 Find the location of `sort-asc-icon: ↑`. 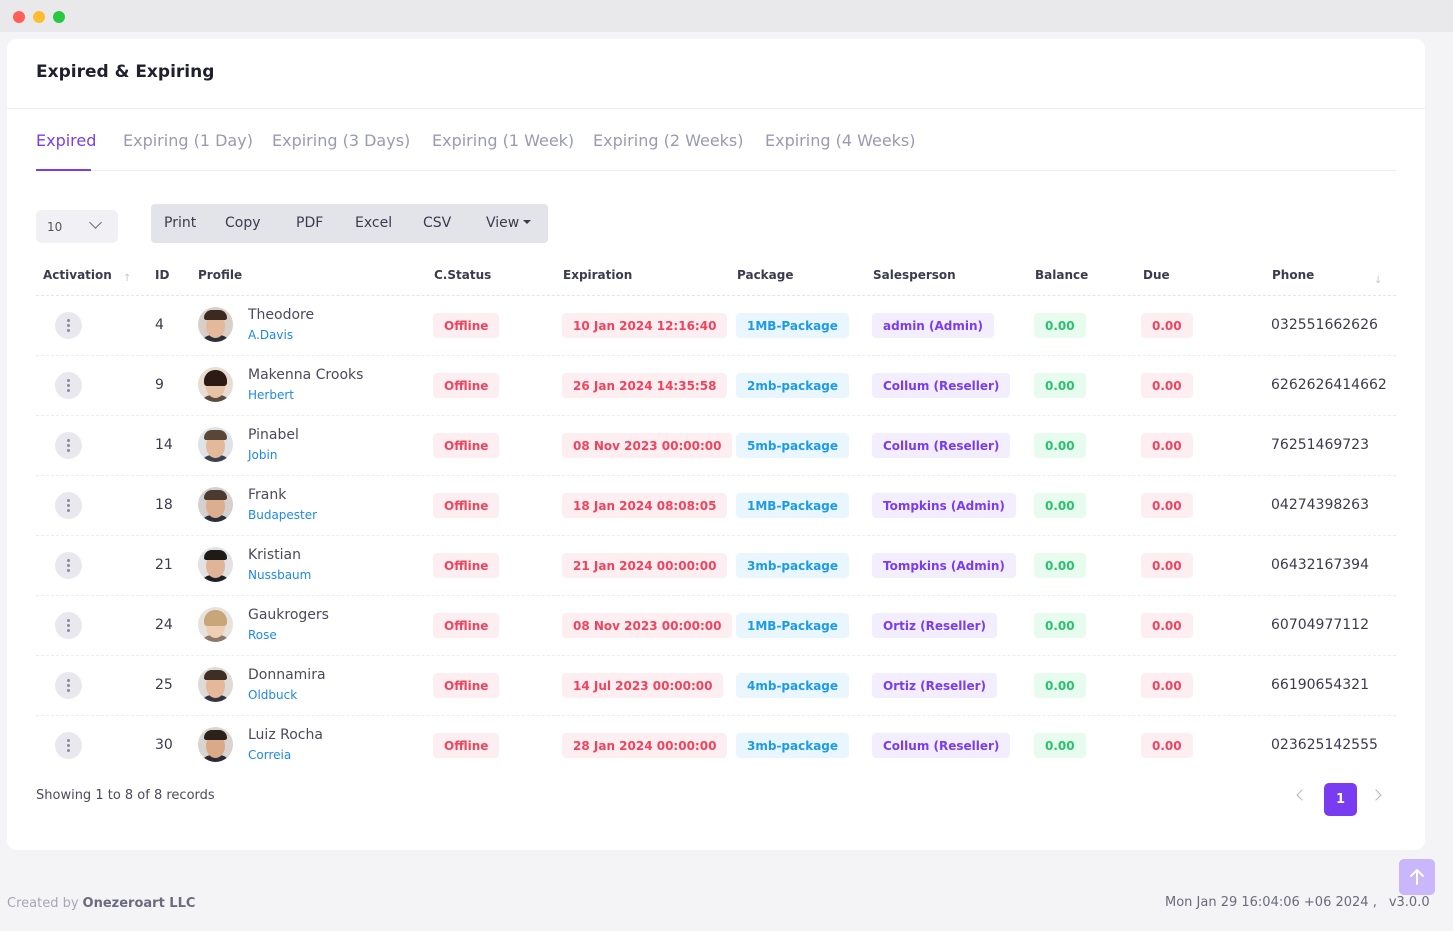

sort-asc-icon: ↑ is located at coordinates (127, 278).